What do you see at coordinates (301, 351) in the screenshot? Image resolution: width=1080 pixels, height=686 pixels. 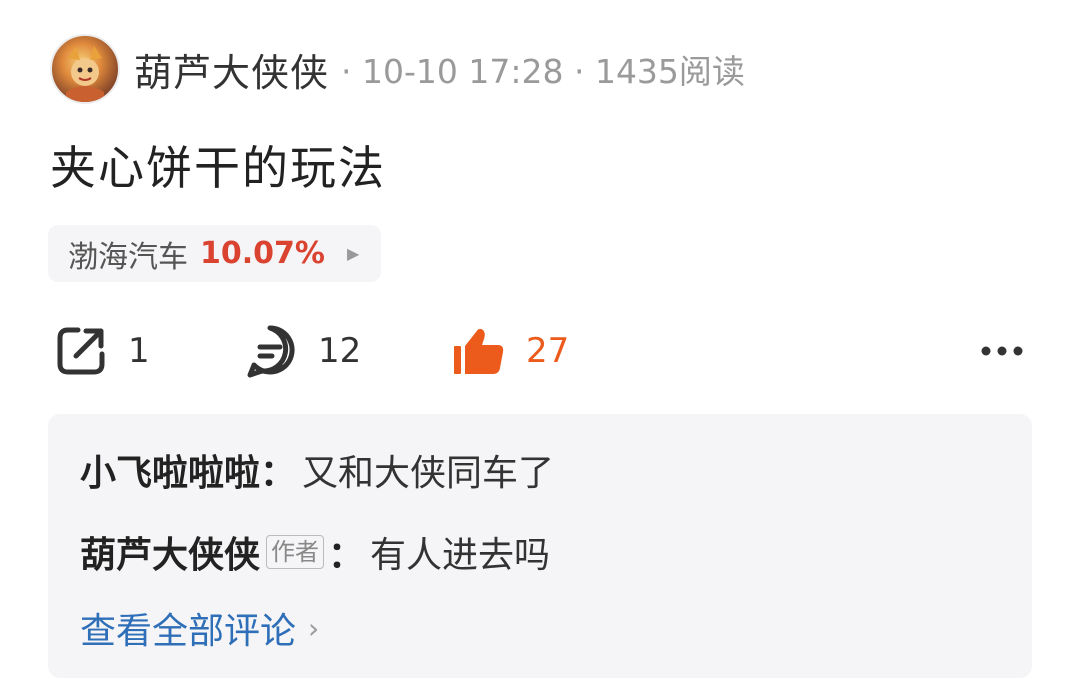 I see `comment-button: 12` at bounding box center [301, 351].